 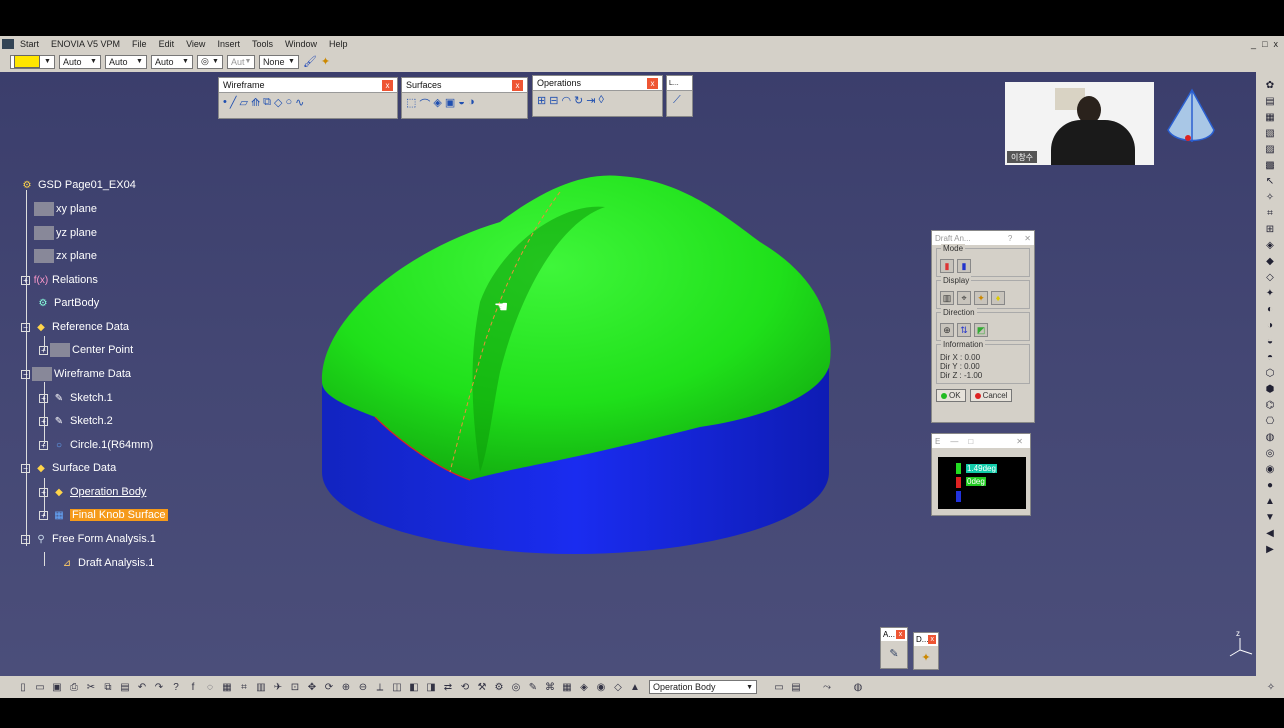 What do you see at coordinates (1270, 165) in the screenshot?
I see `toolbar-icon: ▩` at bounding box center [1270, 165].